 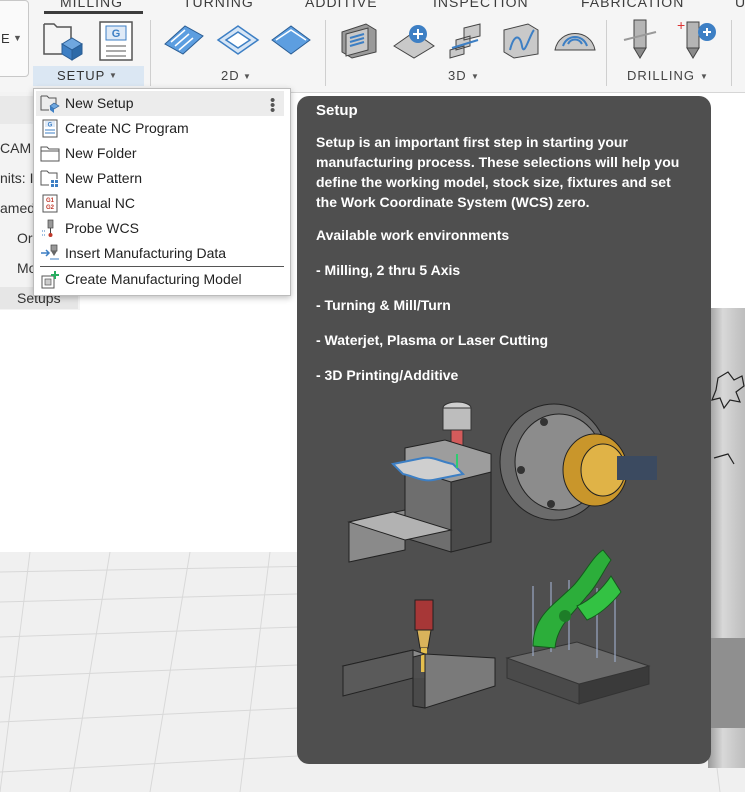 What do you see at coordinates (50, 279) in the screenshot?
I see `manufacturing-model-icon` at bounding box center [50, 279].